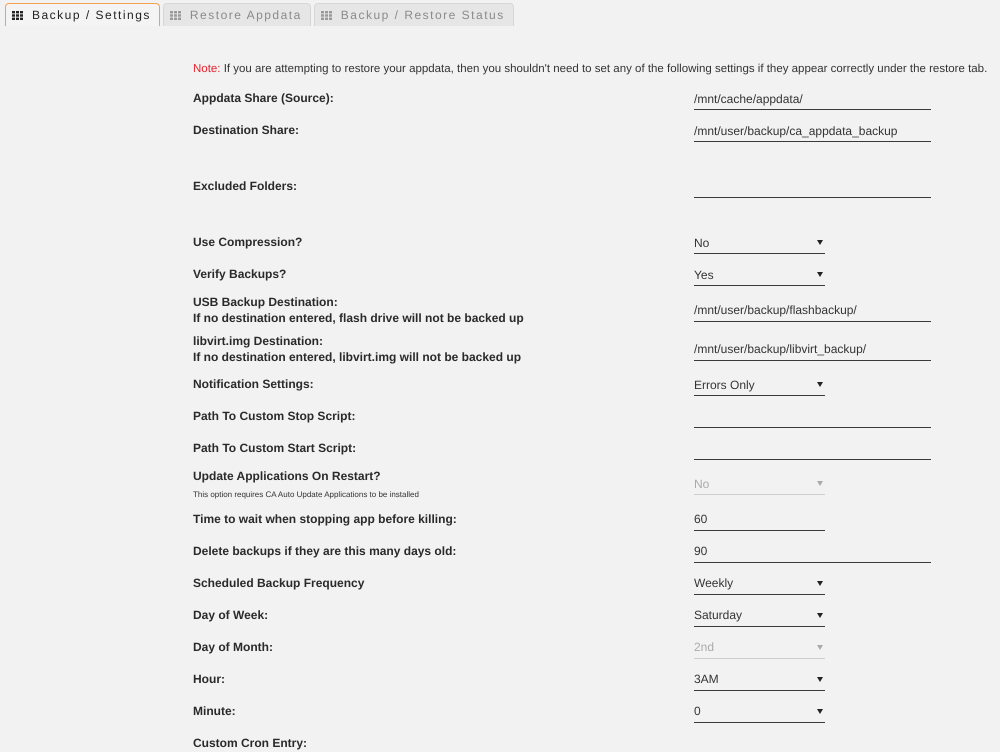 Image resolution: width=1000 pixels, height=752 pixels. What do you see at coordinates (265, 302) in the screenshot?
I see `field-label: USB Backup Destination:` at bounding box center [265, 302].